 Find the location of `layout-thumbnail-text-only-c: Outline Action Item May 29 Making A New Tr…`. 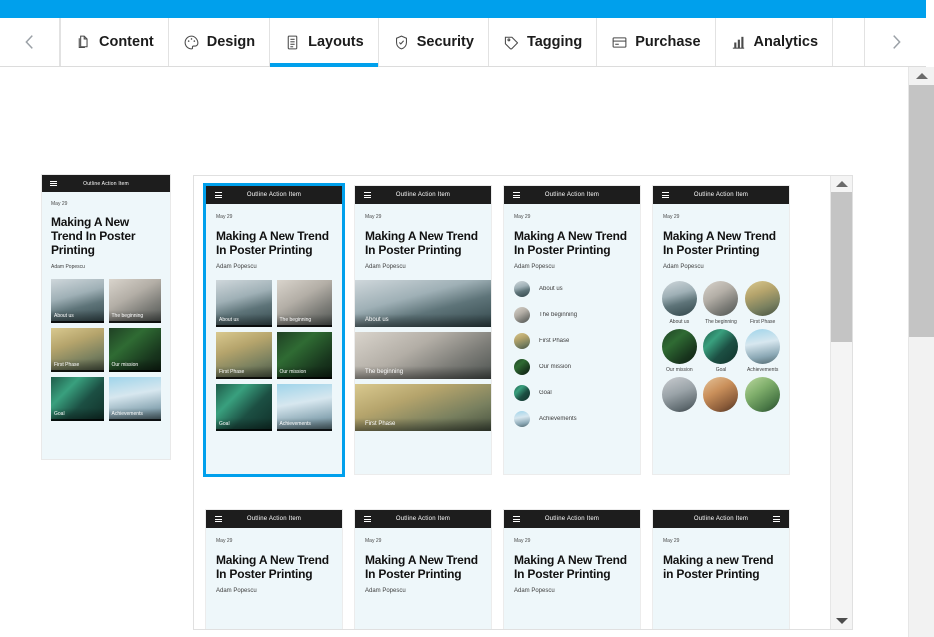

layout-thumbnail-text-only-c: Outline Action Item May 29 Making A New Tr… is located at coordinates (572, 569).